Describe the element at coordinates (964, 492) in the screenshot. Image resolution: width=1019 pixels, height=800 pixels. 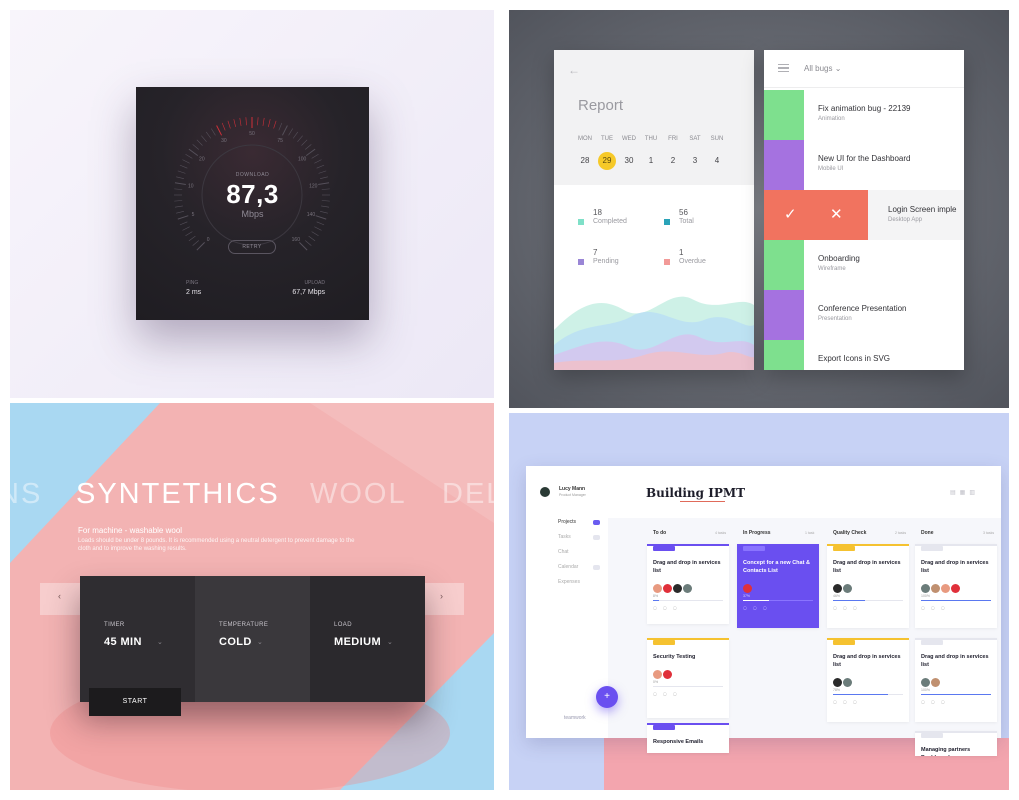
I see `view-toggle-icons: ▤▦▥` at that location.